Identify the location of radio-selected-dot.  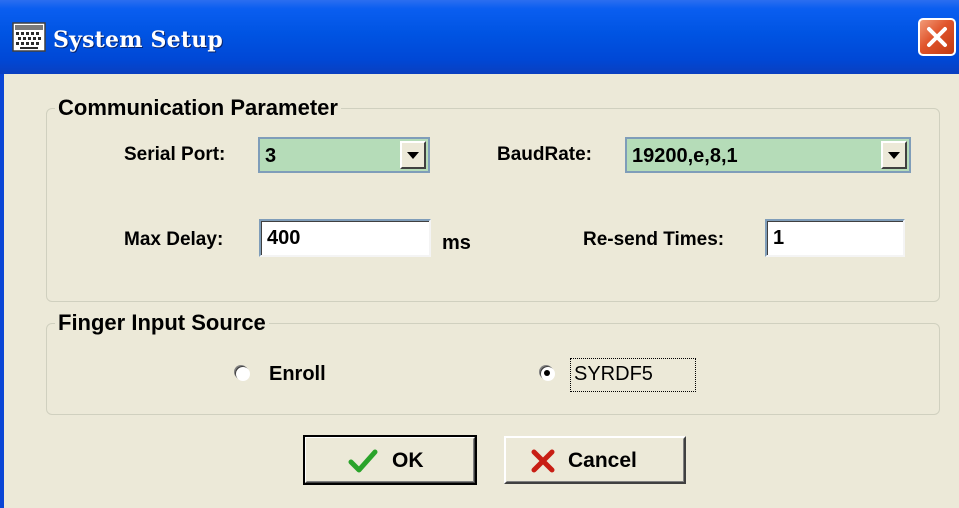
(547, 373).